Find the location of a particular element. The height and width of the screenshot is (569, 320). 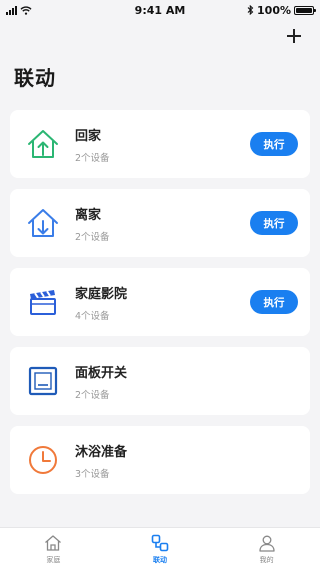

status-time: 9:41 AM is located at coordinates (160, 10).